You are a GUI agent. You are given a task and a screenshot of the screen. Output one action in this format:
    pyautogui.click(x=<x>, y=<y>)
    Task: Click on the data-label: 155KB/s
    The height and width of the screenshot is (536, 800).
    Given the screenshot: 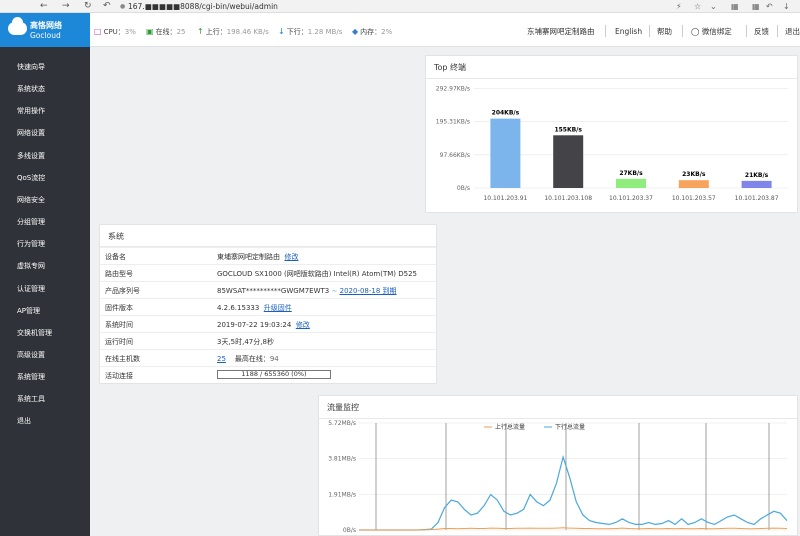 What is the action you would take?
    pyautogui.click(x=568, y=129)
    